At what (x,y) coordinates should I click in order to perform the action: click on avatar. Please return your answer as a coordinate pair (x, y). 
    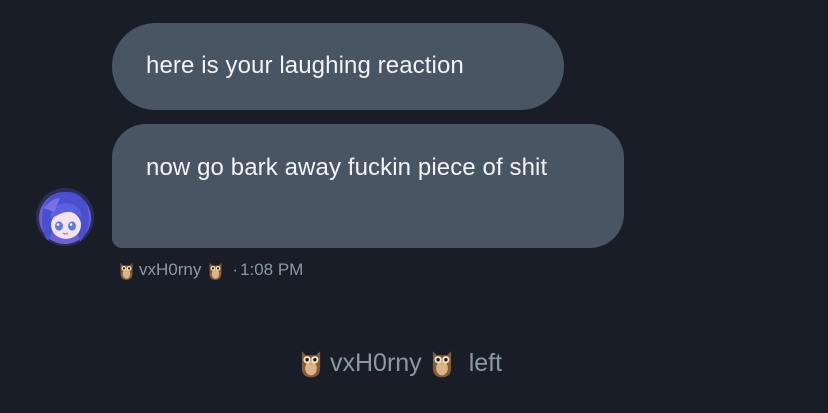
    Looking at the image, I should click on (65, 217).